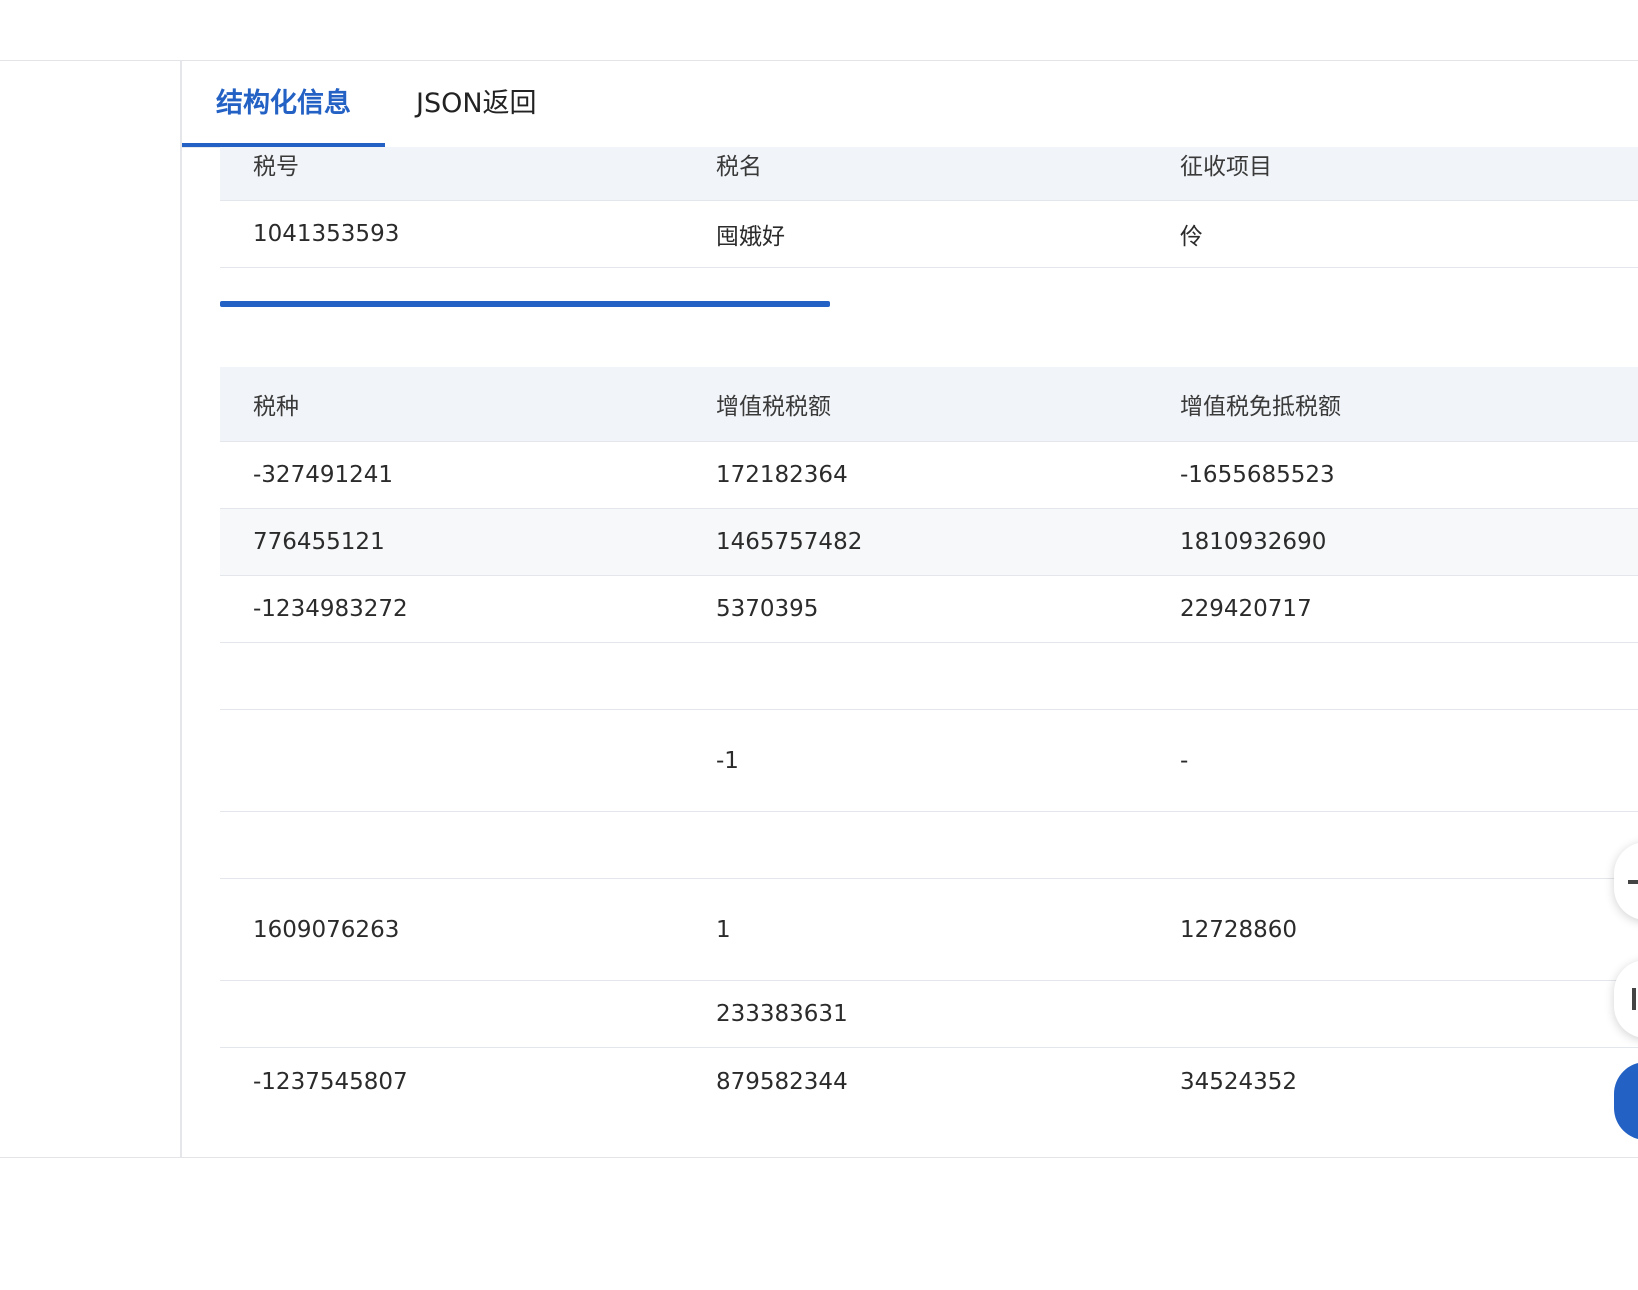 The image size is (1638, 1290). Describe the element at coordinates (739, 167) in the screenshot. I see `header-cell: 税名` at that location.